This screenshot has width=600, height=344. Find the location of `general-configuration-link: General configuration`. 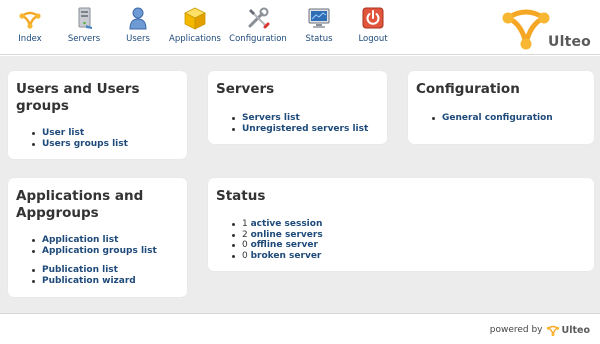

general-configuration-link: General configuration is located at coordinates (497, 118).